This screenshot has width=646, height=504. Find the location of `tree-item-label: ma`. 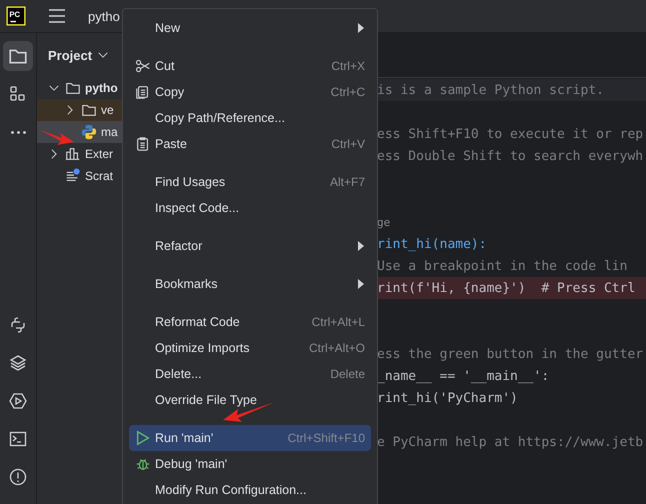

tree-item-label: ma is located at coordinates (109, 132).